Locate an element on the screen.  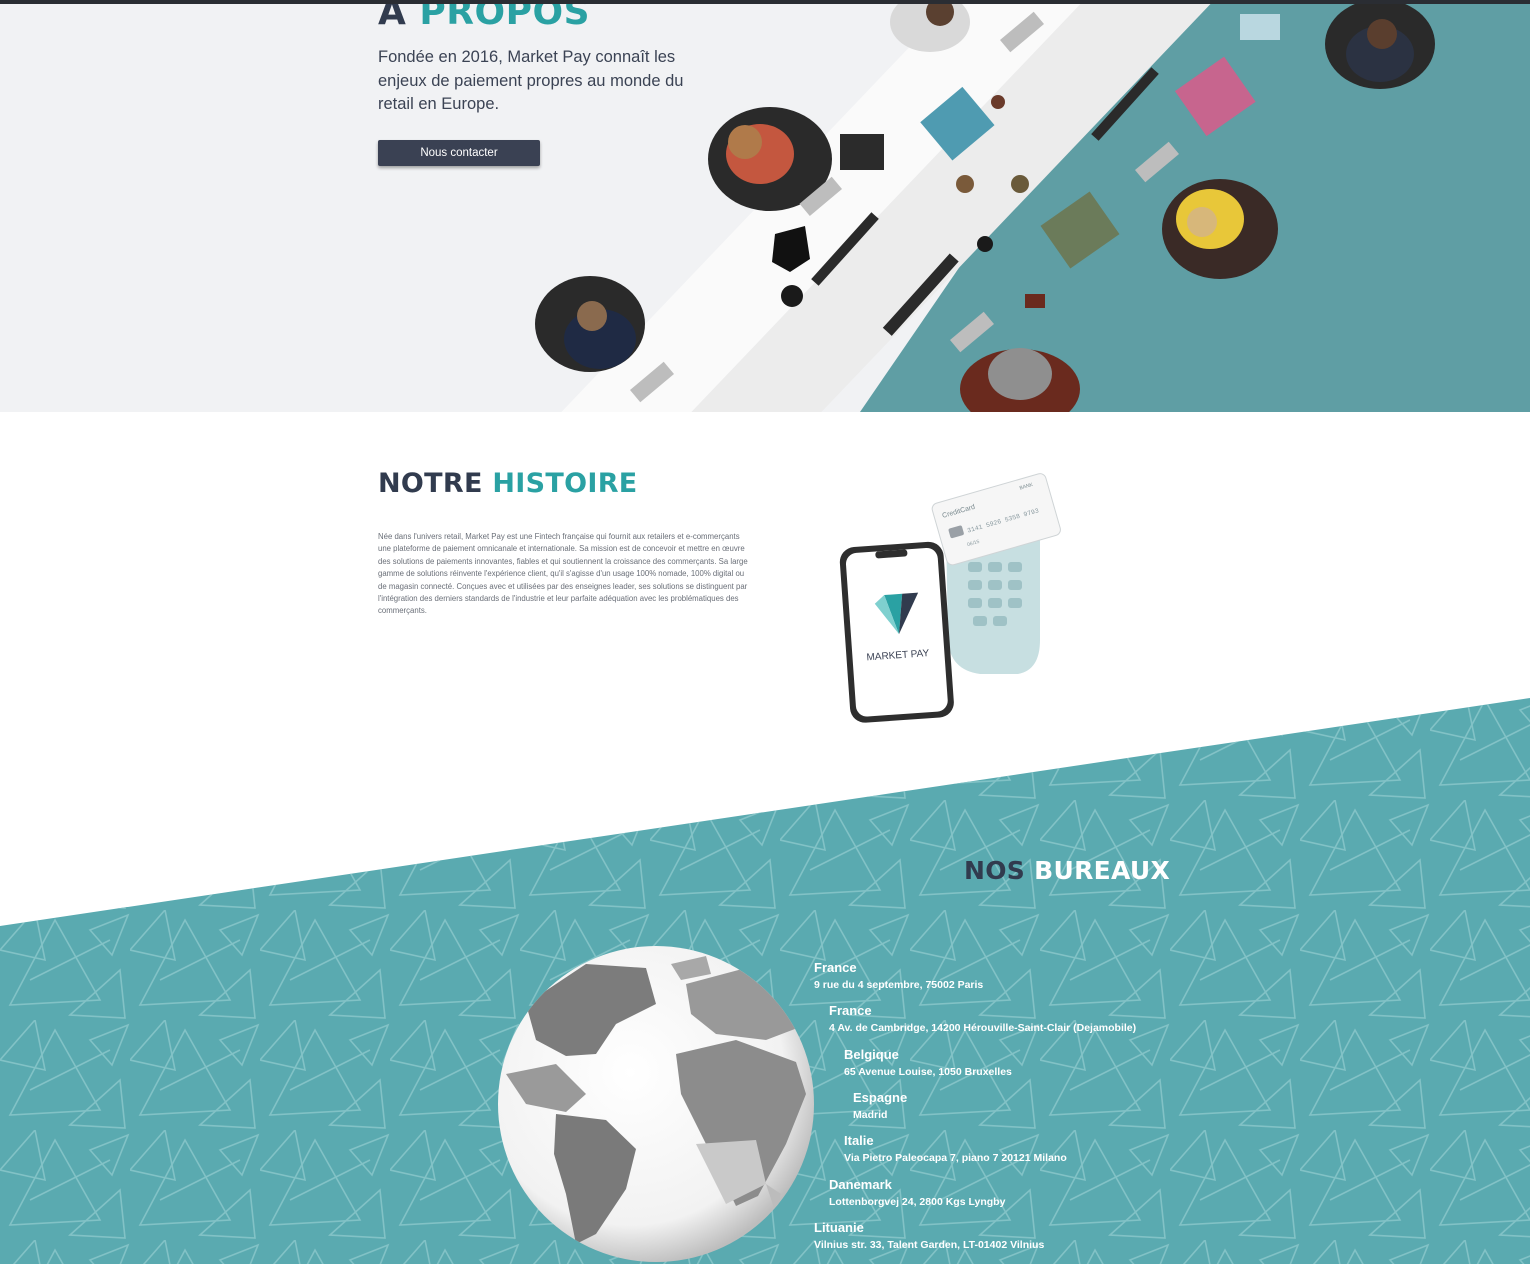
hero-title-part2: PROPOS is located at coordinates (505, 18).